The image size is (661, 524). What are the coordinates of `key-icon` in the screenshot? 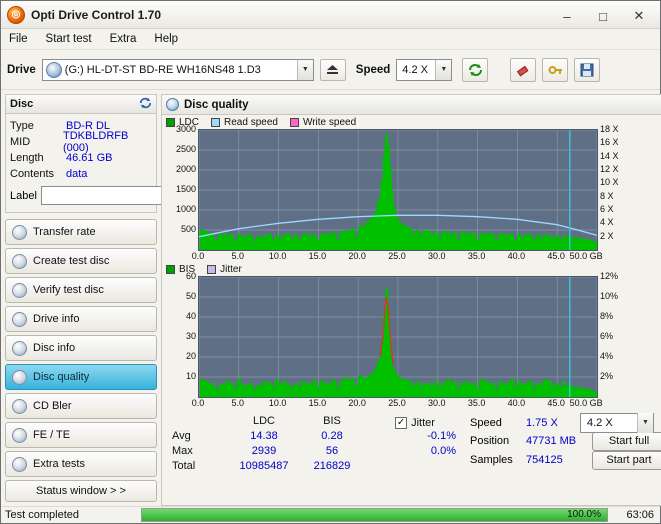 It's located at (555, 69).